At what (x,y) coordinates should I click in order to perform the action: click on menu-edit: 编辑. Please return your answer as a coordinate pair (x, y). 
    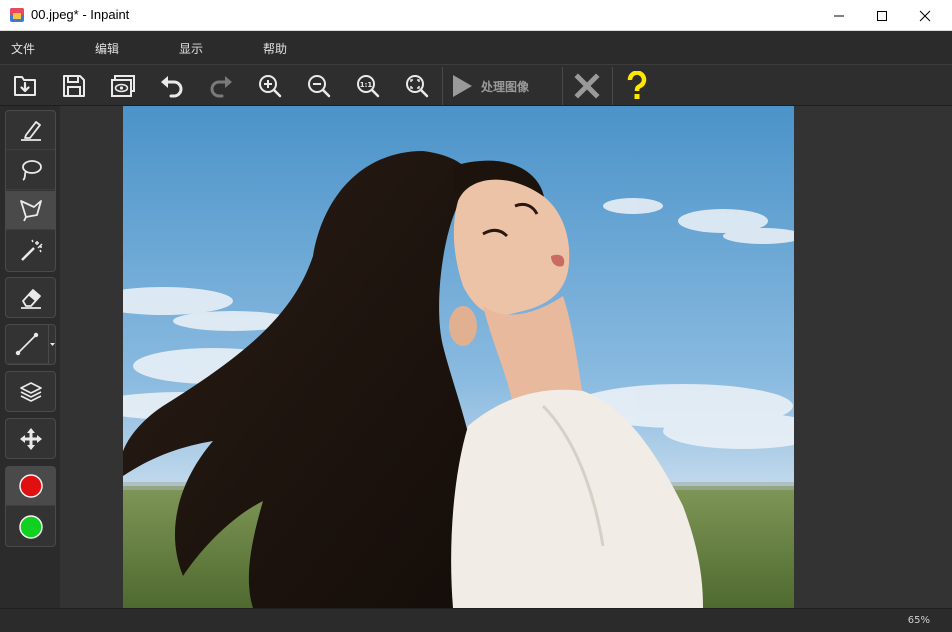
    Looking at the image, I should click on (107, 48).